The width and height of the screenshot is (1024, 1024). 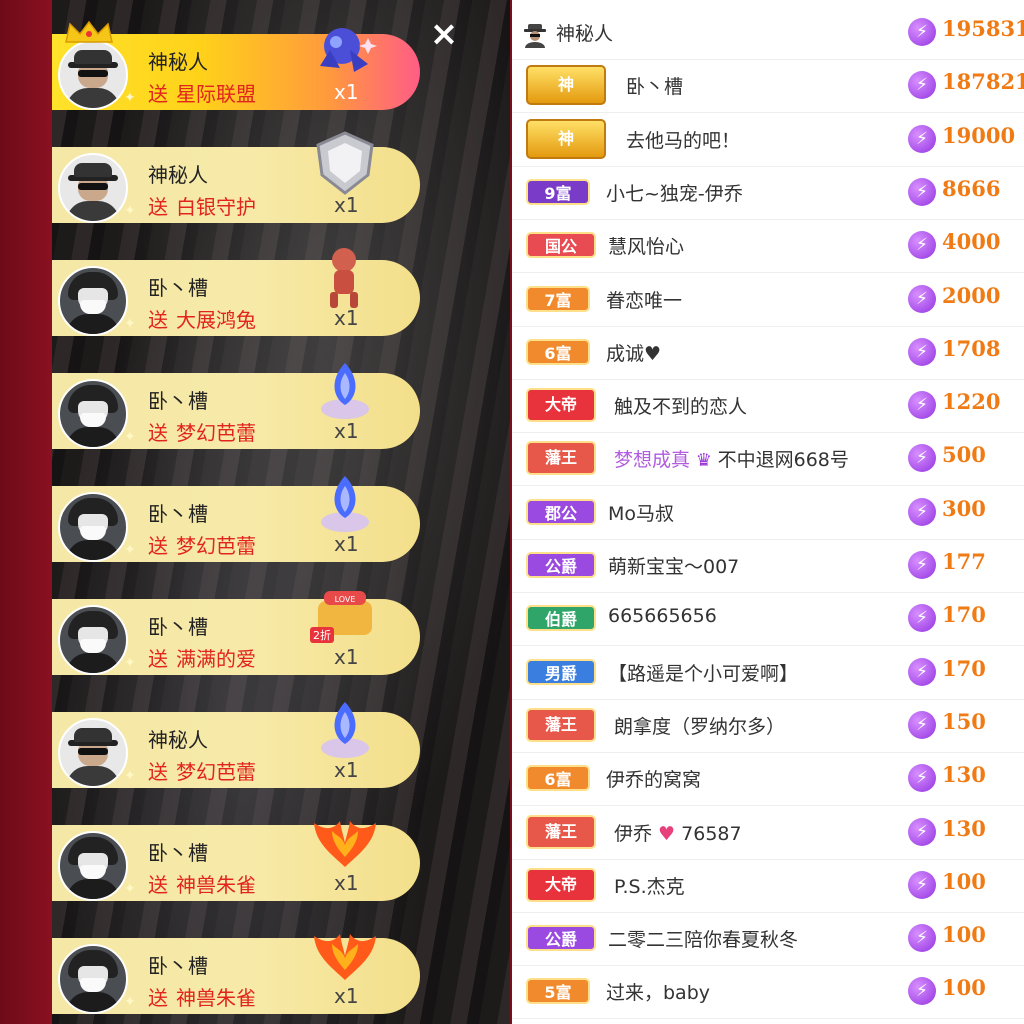 I want to click on gift-message: ✦ 神秘人送梦幻芭蕾 x1, so click(x=236, y=745).